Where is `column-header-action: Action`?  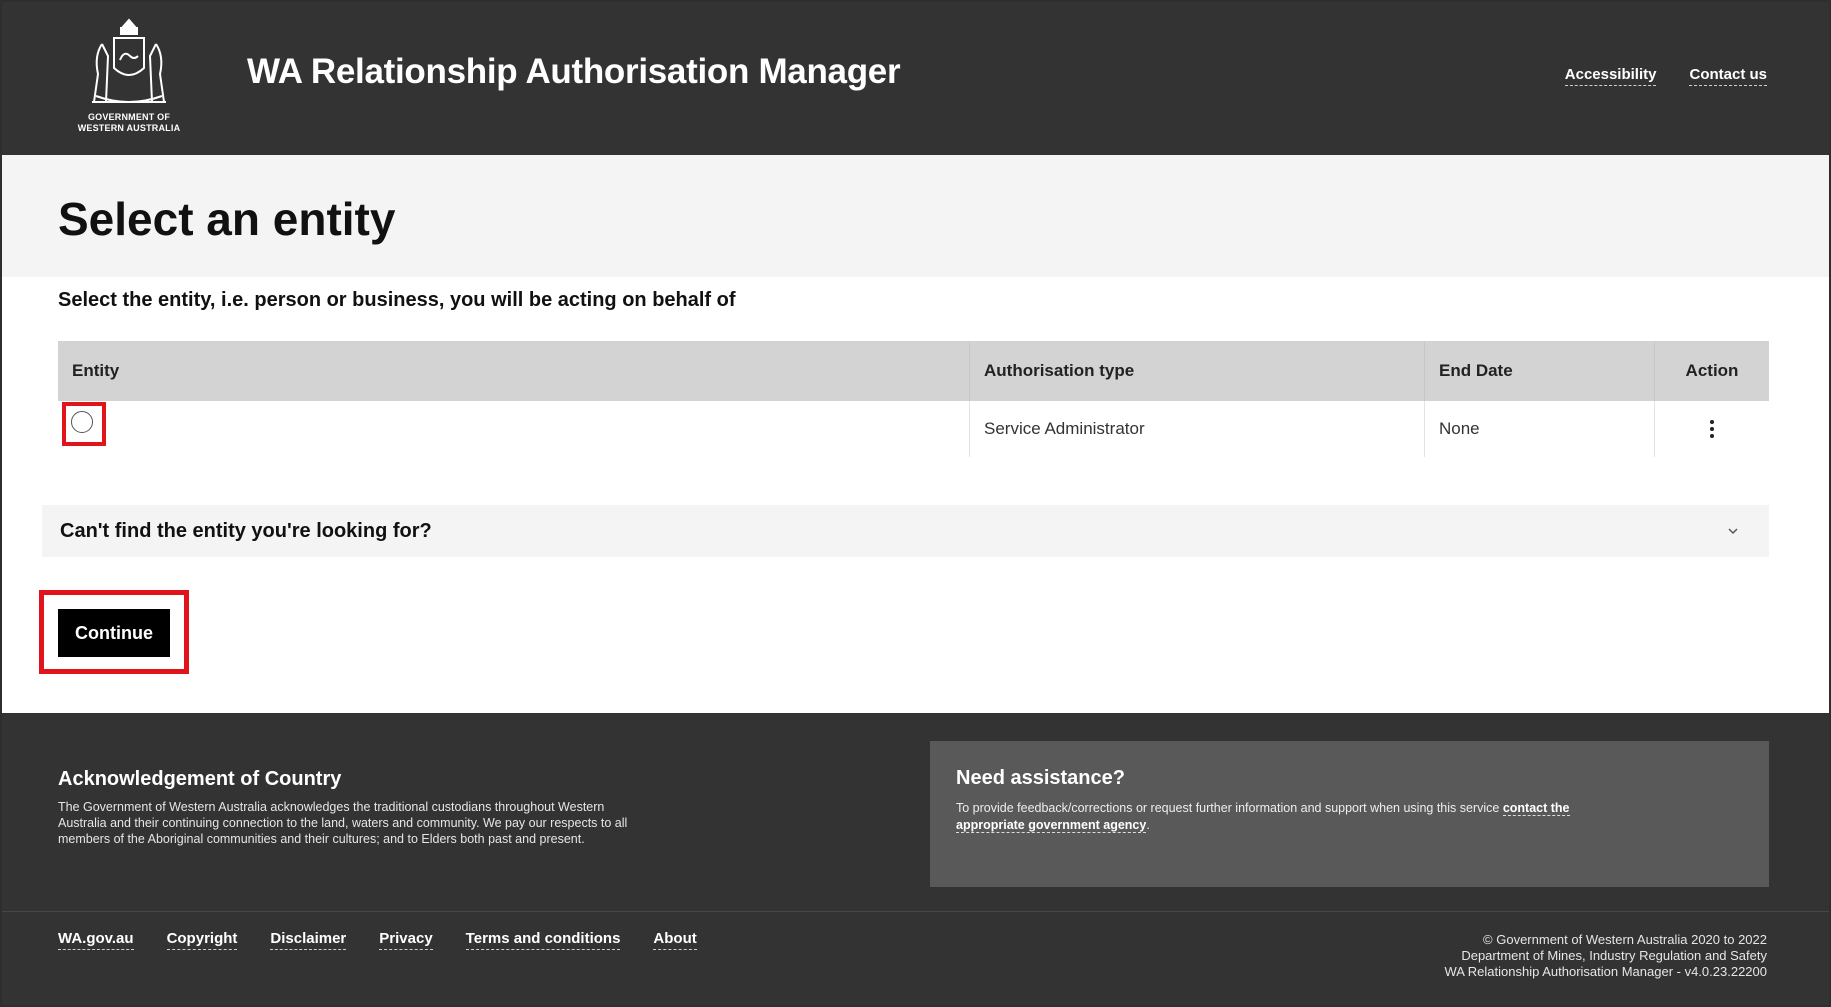 column-header-action: Action is located at coordinates (1711, 371).